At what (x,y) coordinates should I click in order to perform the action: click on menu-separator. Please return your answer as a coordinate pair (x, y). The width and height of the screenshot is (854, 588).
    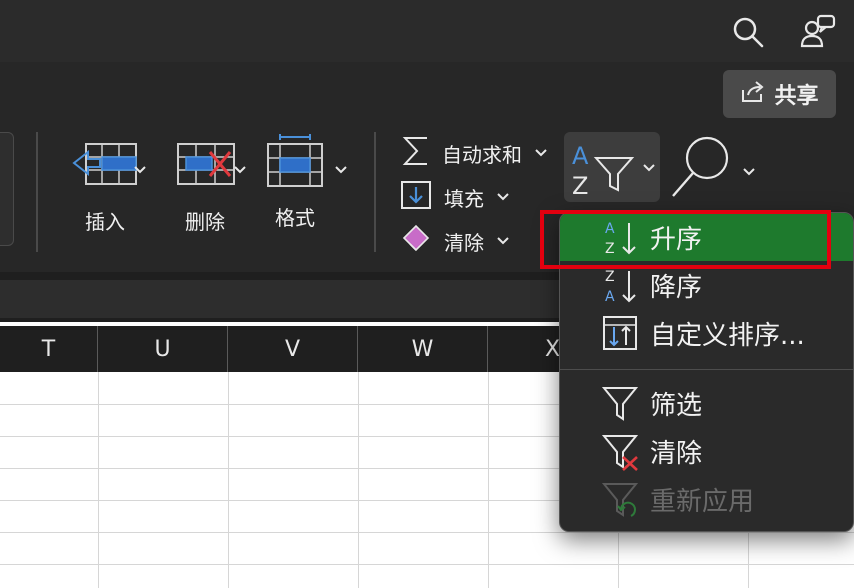
    Looking at the image, I should click on (706, 369).